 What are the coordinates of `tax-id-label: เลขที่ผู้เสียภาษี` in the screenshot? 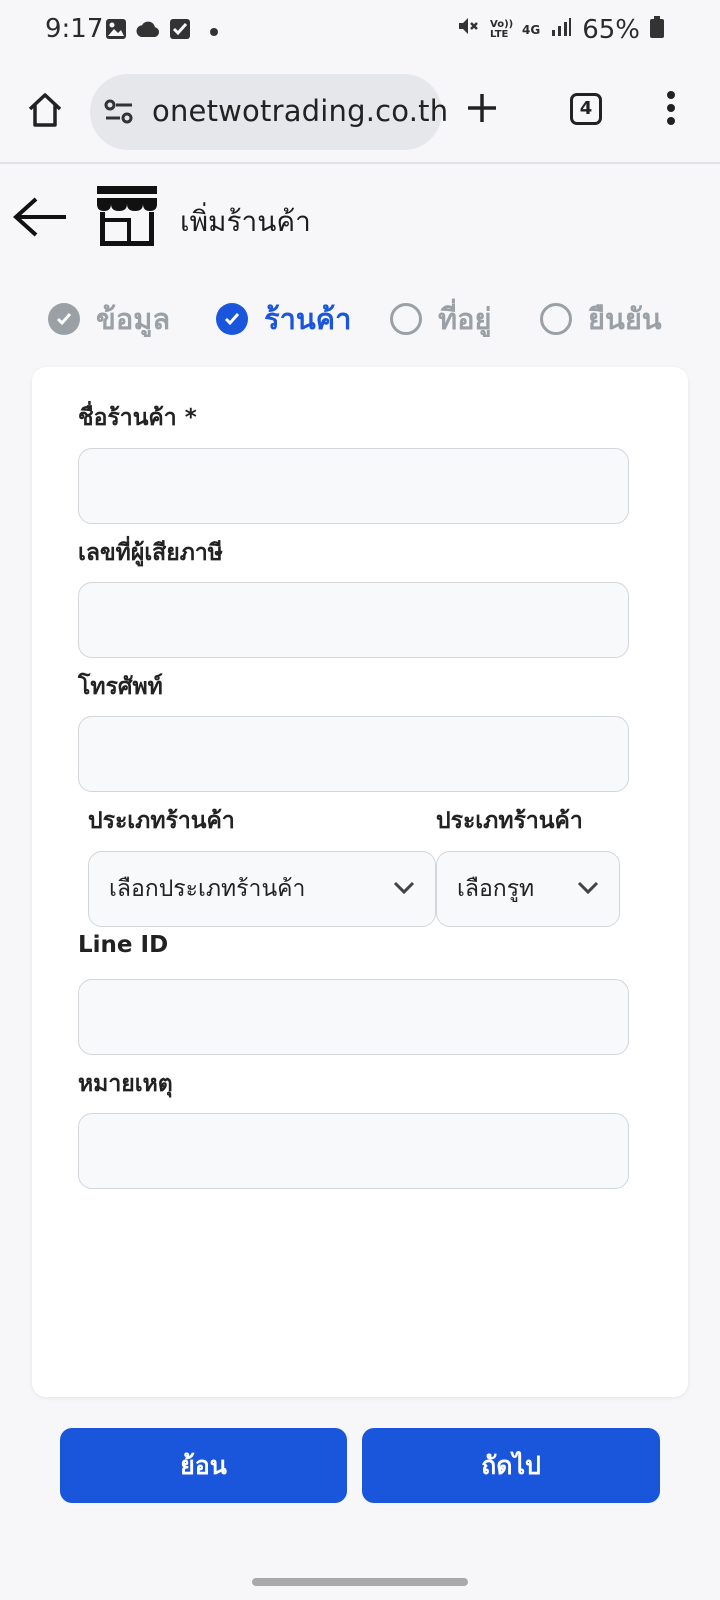 It's located at (150, 553).